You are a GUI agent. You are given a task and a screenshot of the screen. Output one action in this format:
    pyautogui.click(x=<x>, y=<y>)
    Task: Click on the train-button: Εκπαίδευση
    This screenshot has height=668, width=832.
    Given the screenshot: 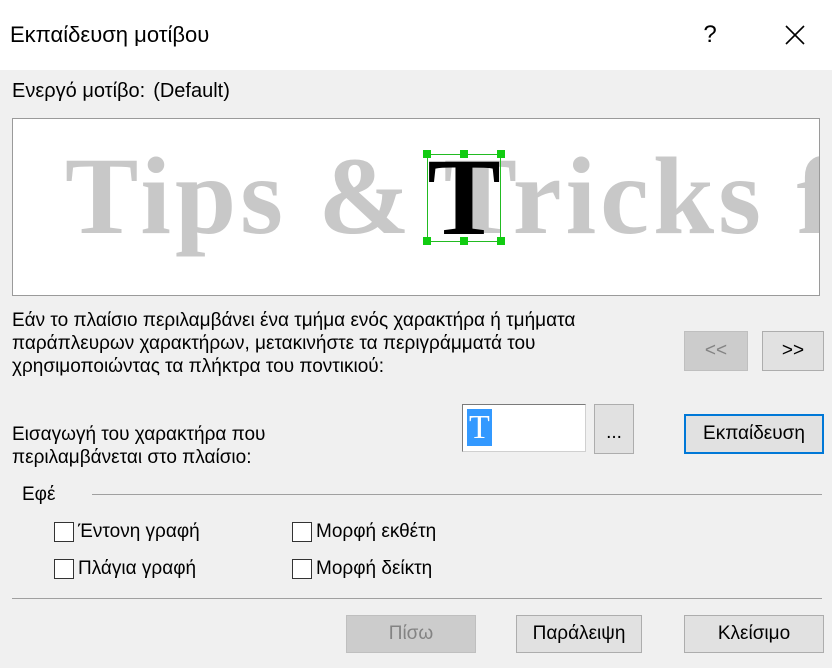 What is the action you would take?
    pyautogui.click(x=754, y=434)
    